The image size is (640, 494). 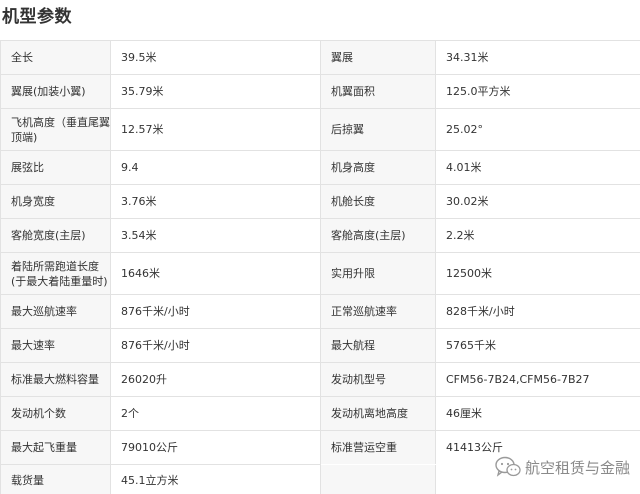 I want to click on table-row: 飞机高度（垂直尾翼顶端) 12.57米 后掠翼 25.02°, so click(x=320, y=129).